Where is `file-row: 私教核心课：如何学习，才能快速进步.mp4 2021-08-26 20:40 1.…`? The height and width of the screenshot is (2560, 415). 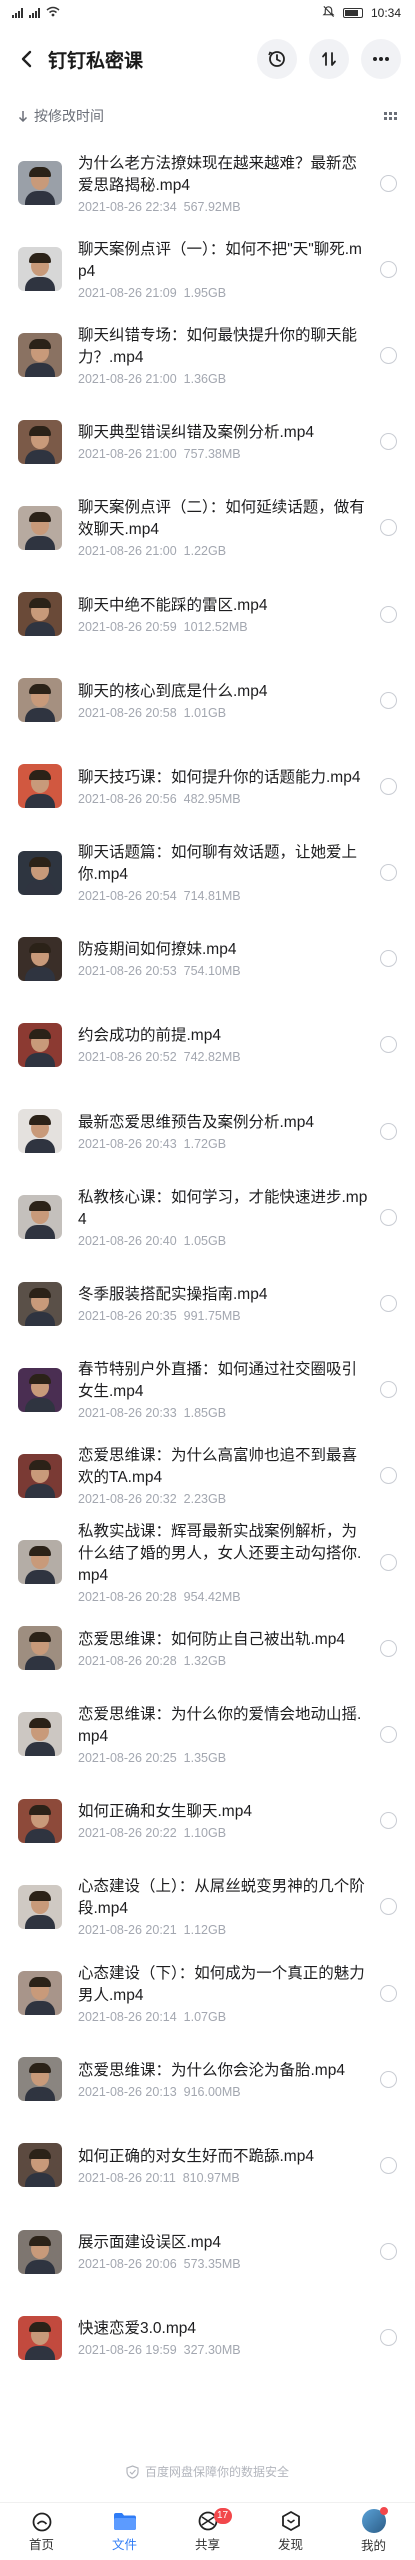 file-row: 私教核心课：如何学习，才能快速进步.mp4 2021-08-26 20:40 1.… is located at coordinates (207, 1217).